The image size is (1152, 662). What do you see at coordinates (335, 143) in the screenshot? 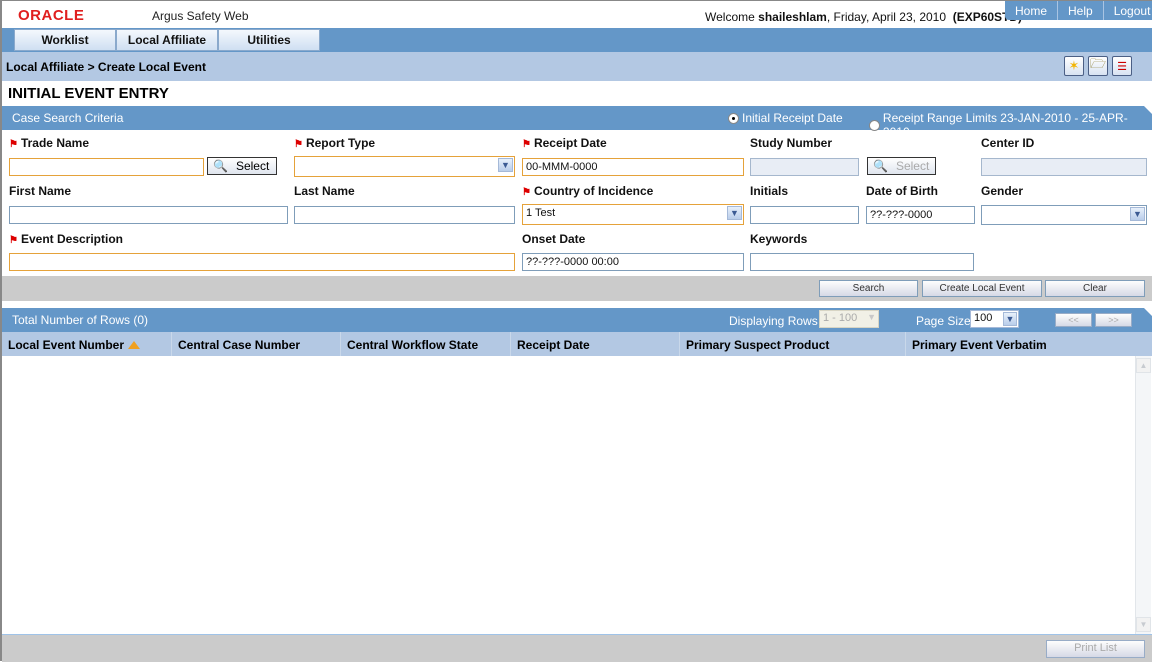
I see `report-type-label: ⚑ Report Type` at bounding box center [335, 143].